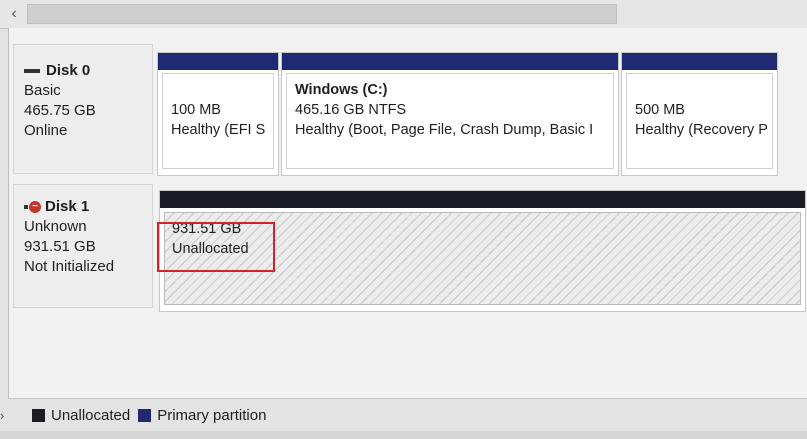 Image resolution: width=807 pixels, height=439 pixels. What do you see at coordinates (482, 199) in the screenshot?
I see `unallocated-bar` at bounding box center [482, 199].